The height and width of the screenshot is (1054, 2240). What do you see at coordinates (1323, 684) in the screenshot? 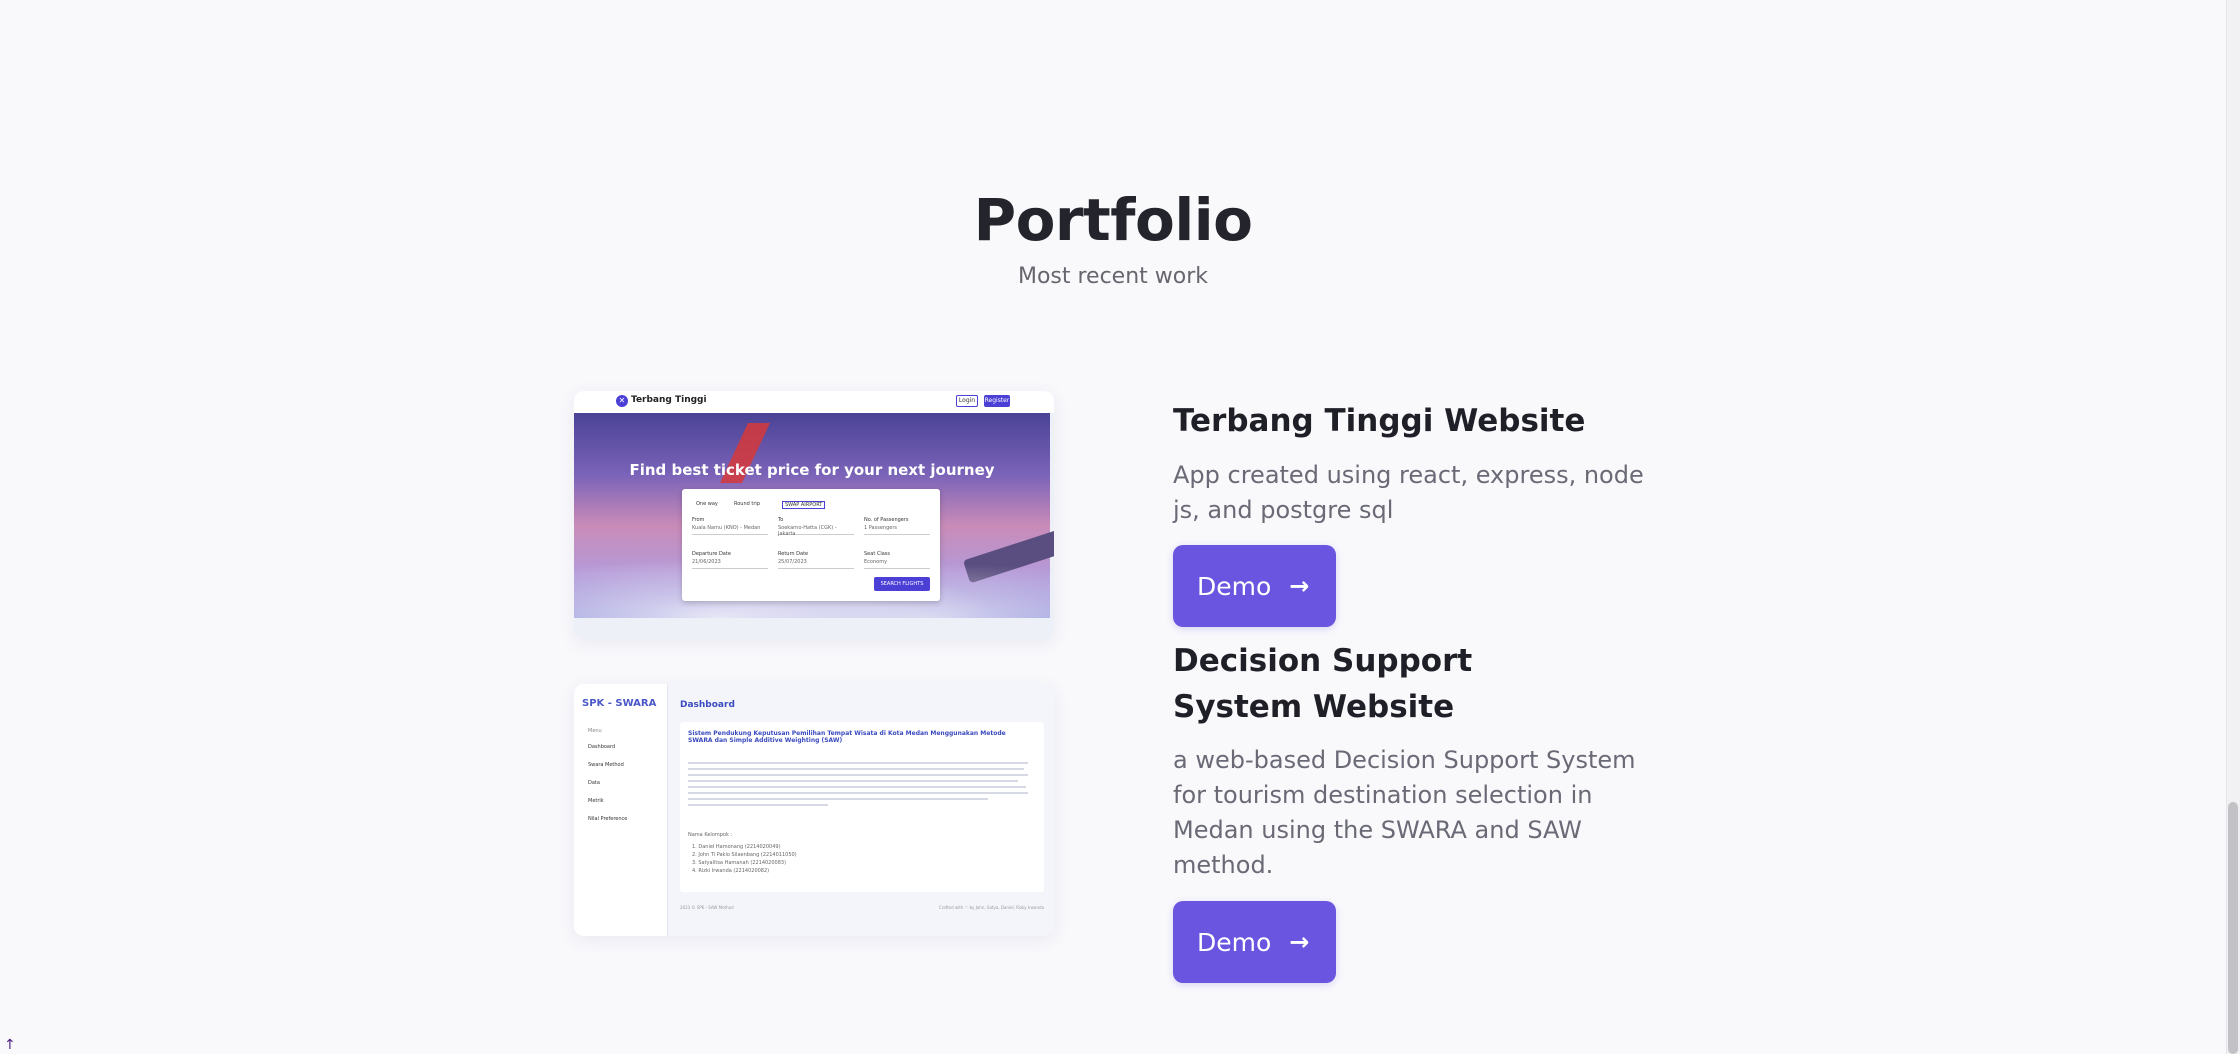
I see `project-title-dss: Decision Support System Website` at bounding box center [1323, 684].